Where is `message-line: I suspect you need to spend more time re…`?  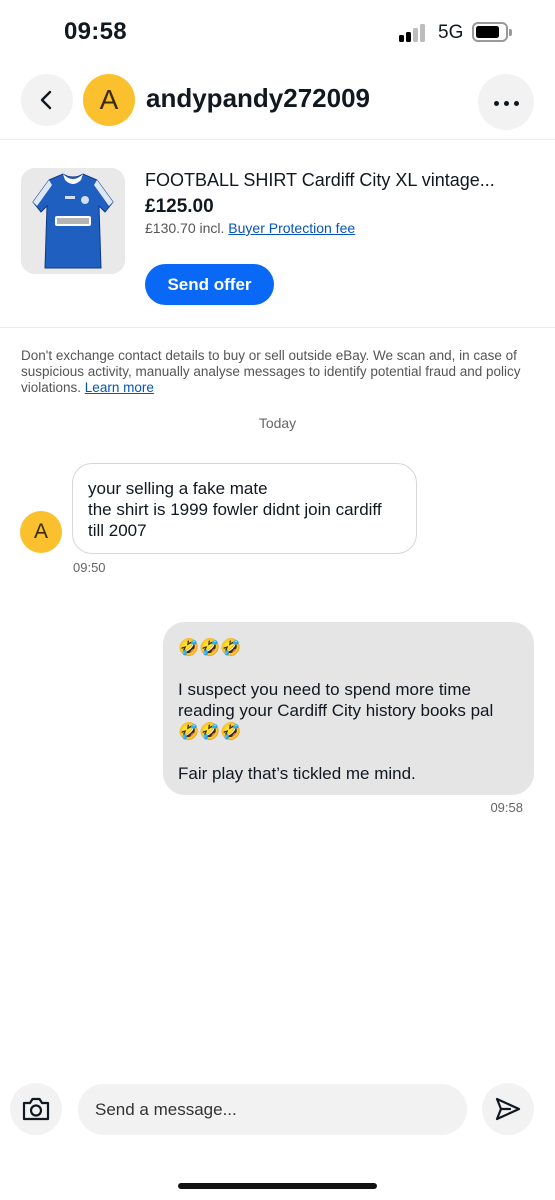
message-line: I suspect you need to spend more time re… is located at coordinates (336, 710).